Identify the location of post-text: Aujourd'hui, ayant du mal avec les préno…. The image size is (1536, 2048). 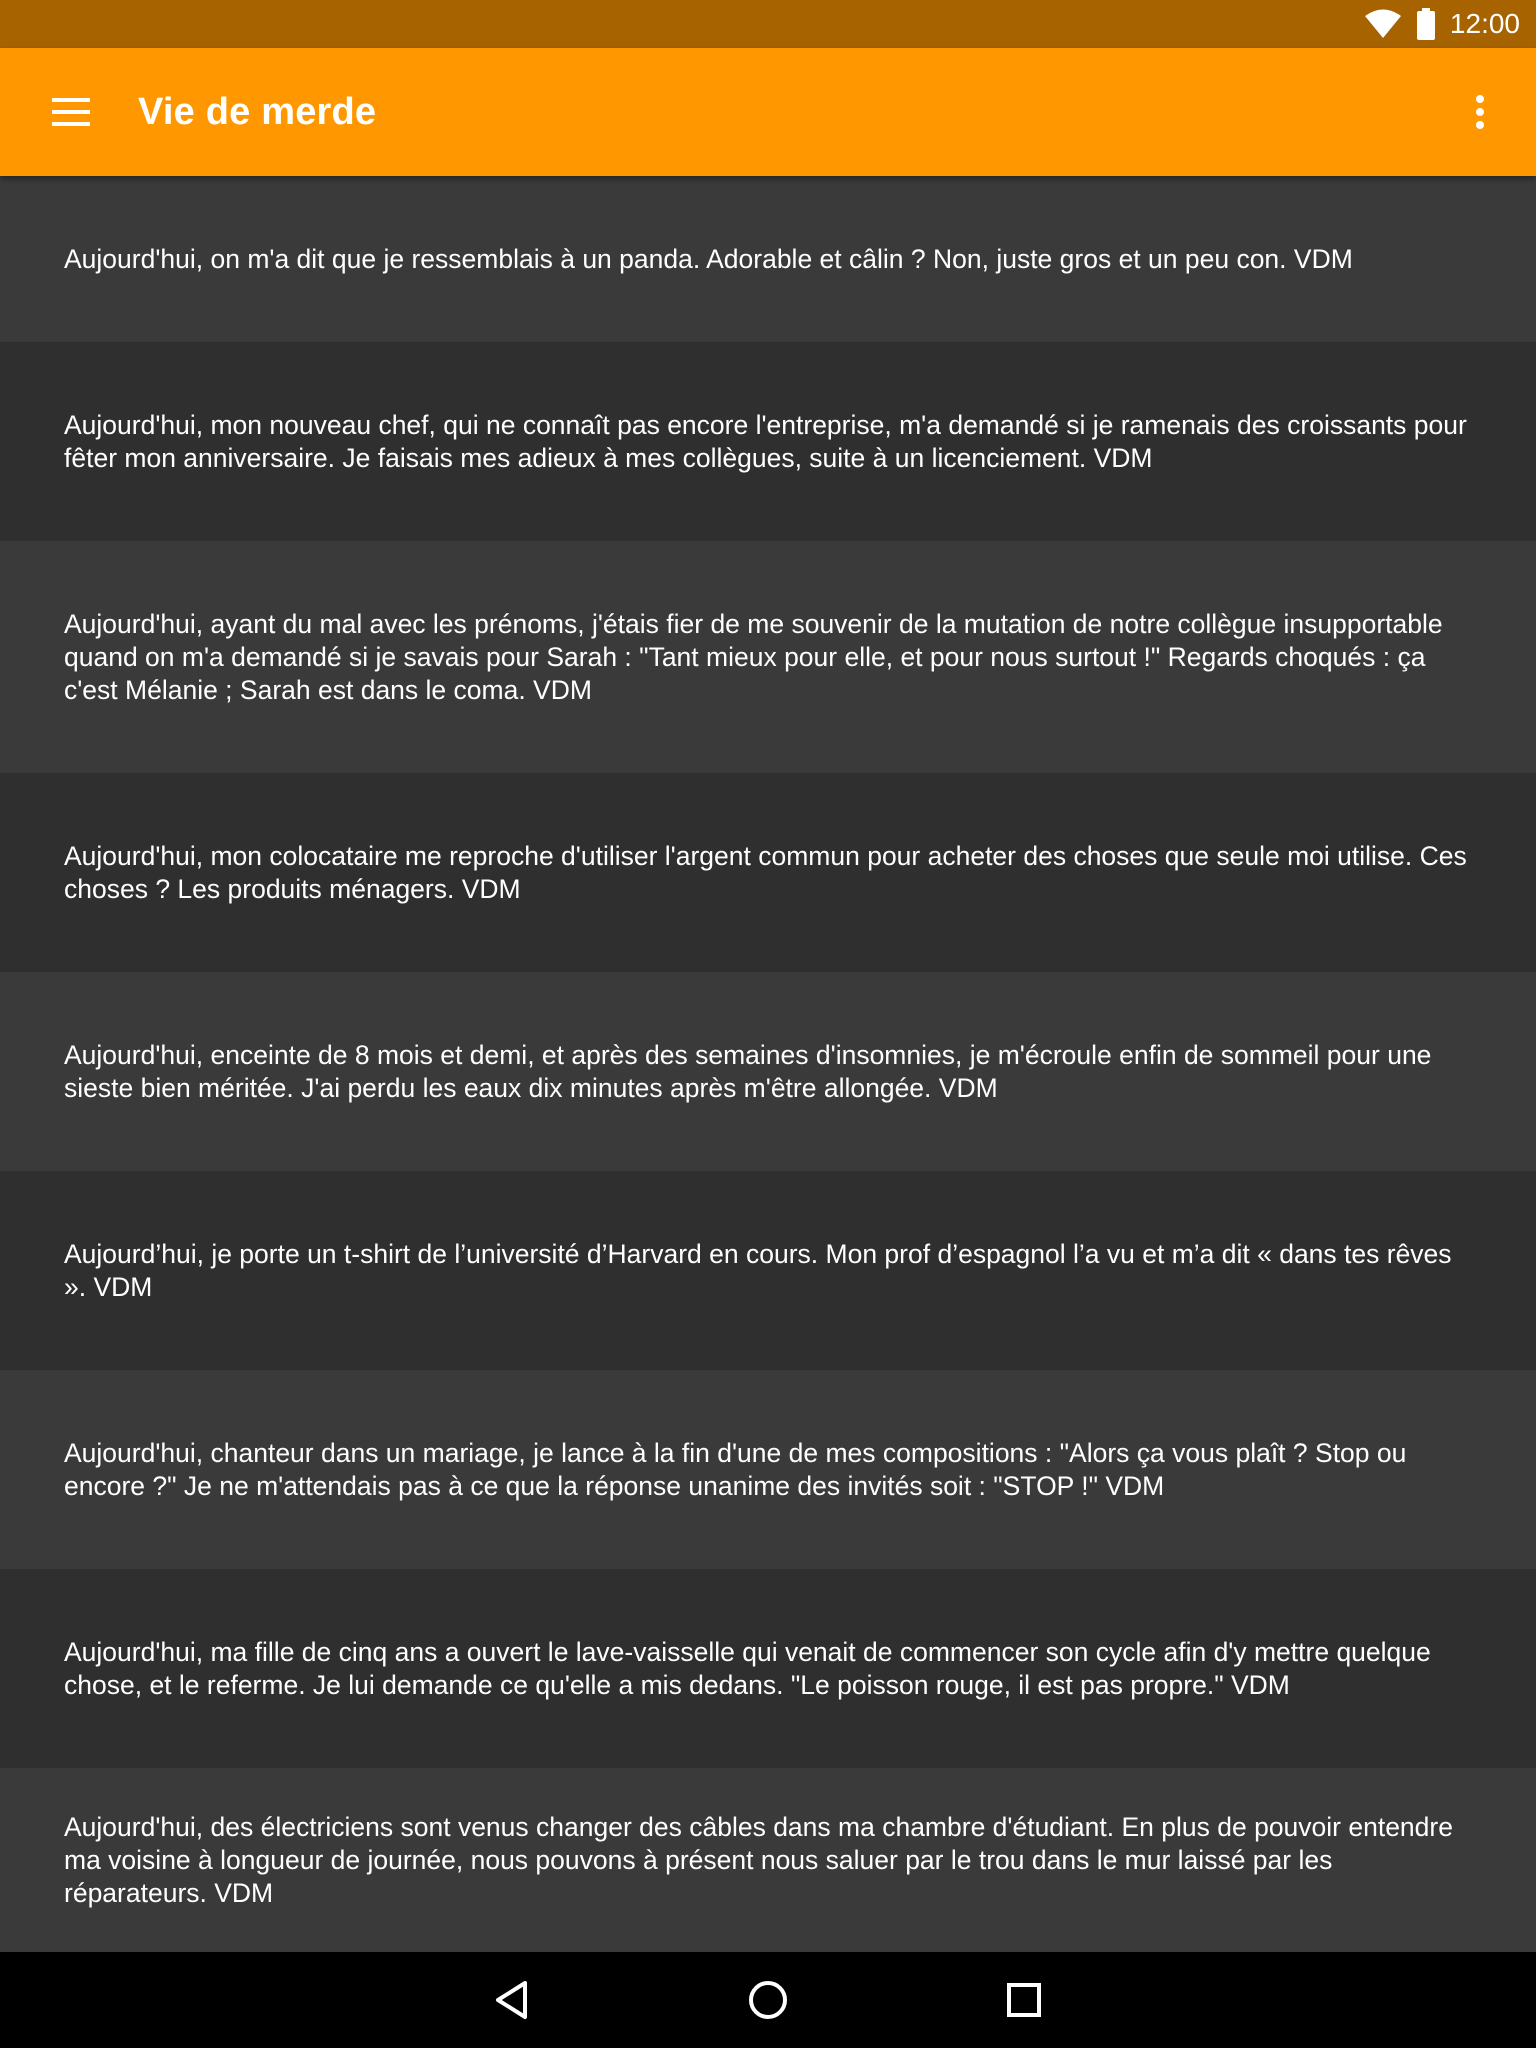
(753, 656).